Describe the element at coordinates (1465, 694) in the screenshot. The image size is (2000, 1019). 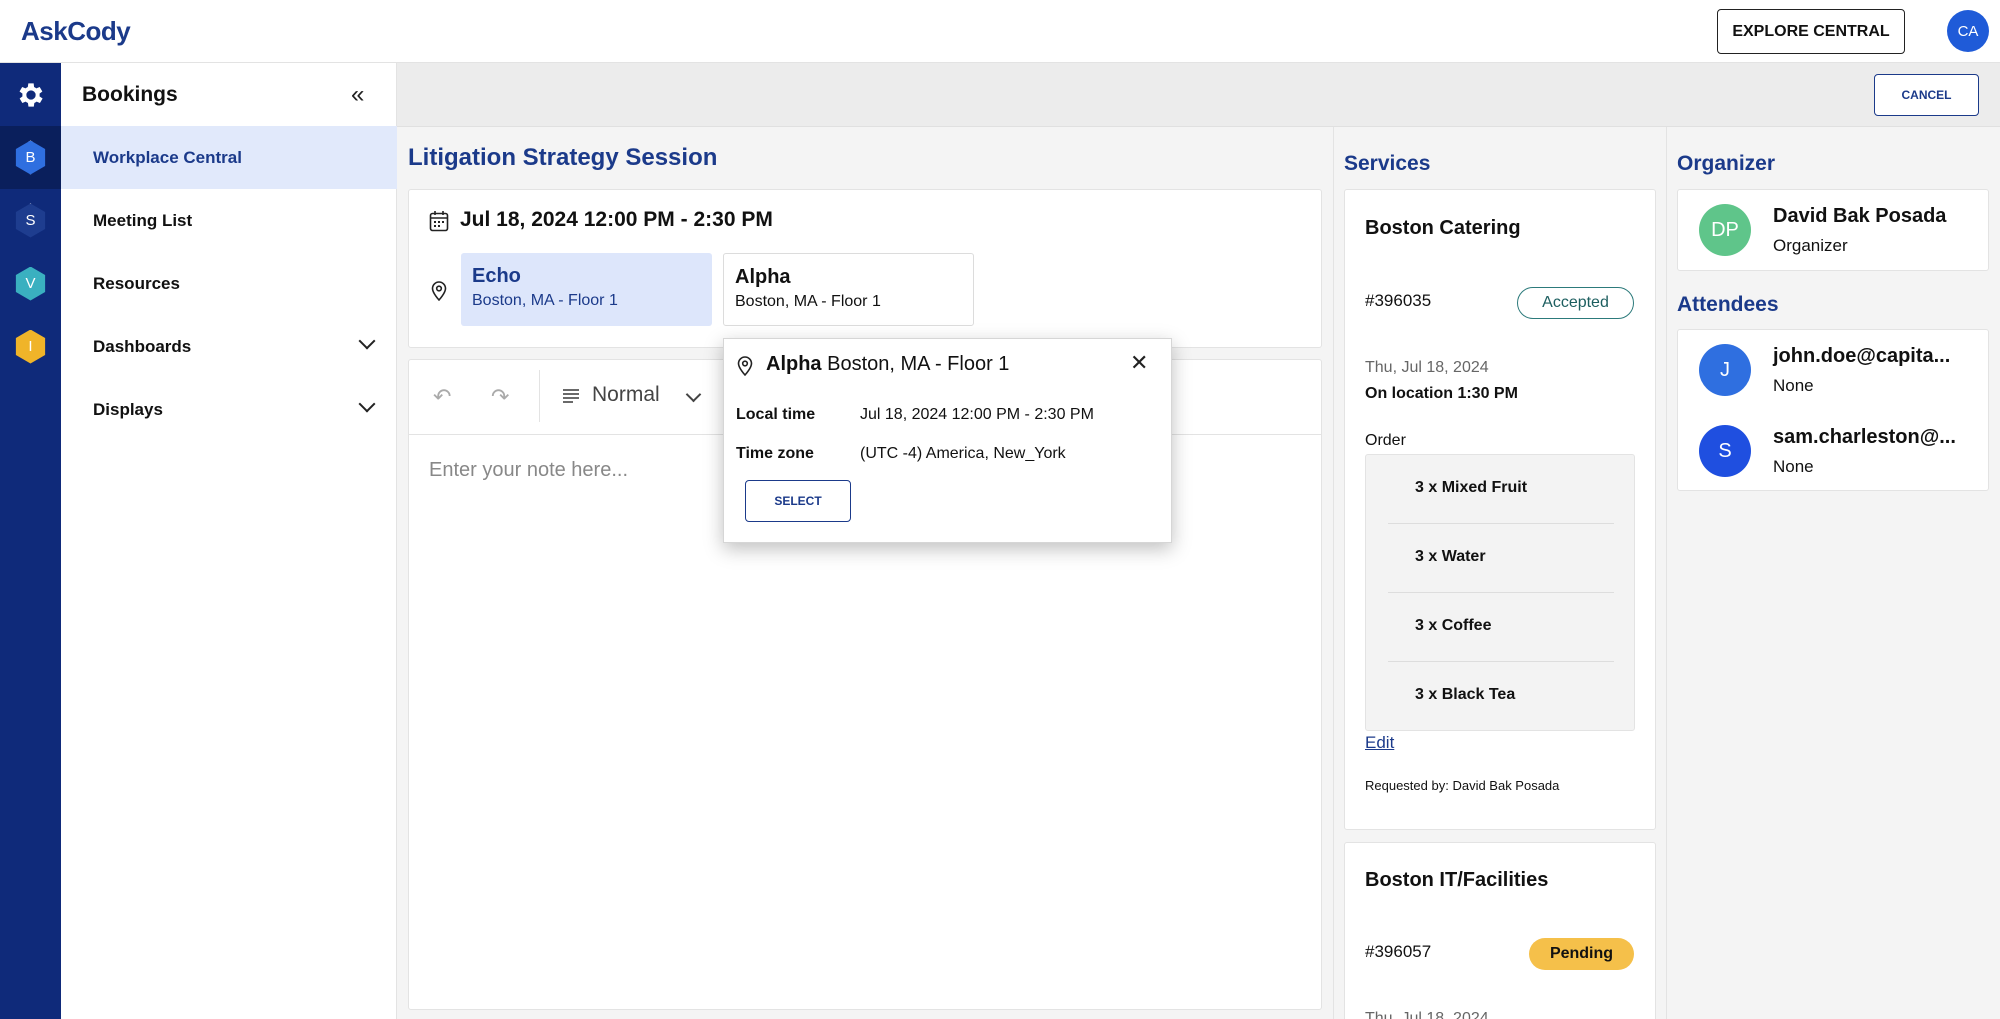
I see `order-item: 3 x Black Tea` at that location.